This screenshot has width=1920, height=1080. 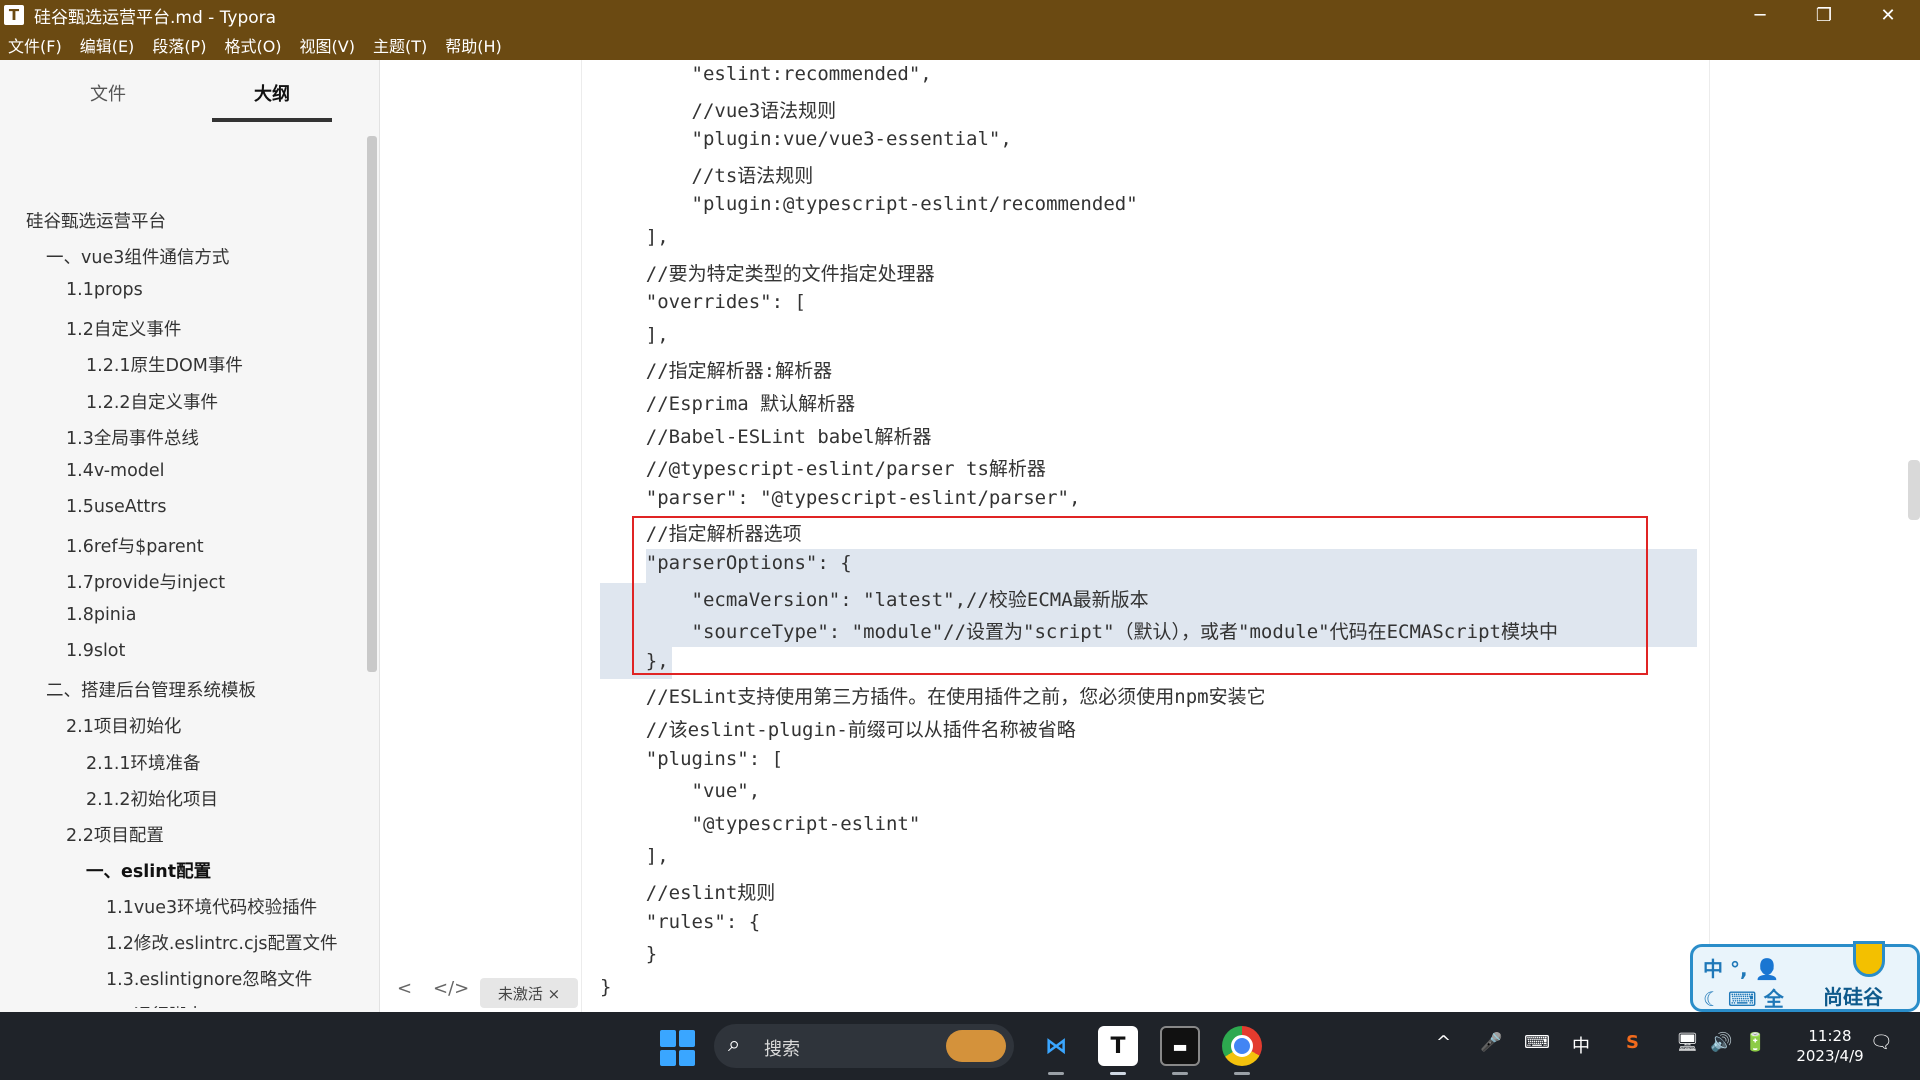 I want to click on code-closing-brace: }, so click(x=606, y=987).